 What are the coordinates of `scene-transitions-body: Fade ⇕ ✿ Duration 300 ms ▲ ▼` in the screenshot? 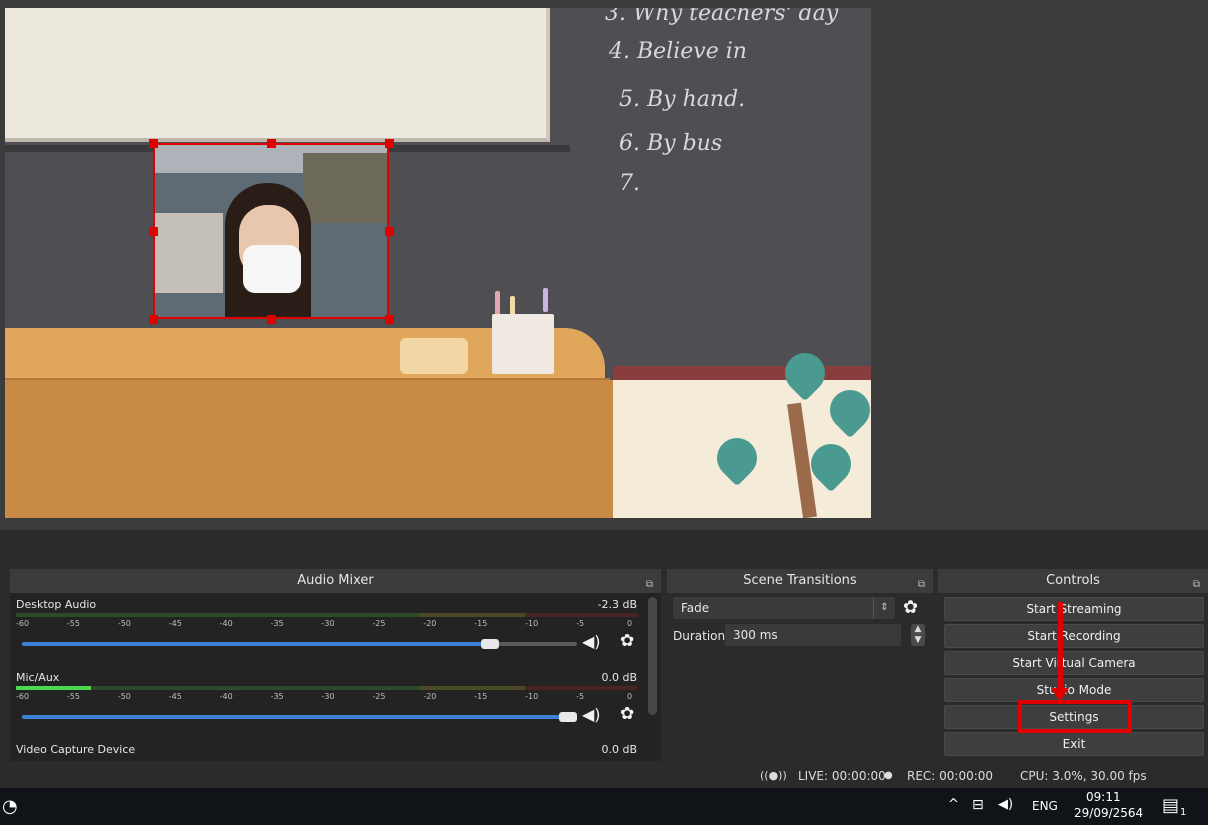 It's located at (800, 677).